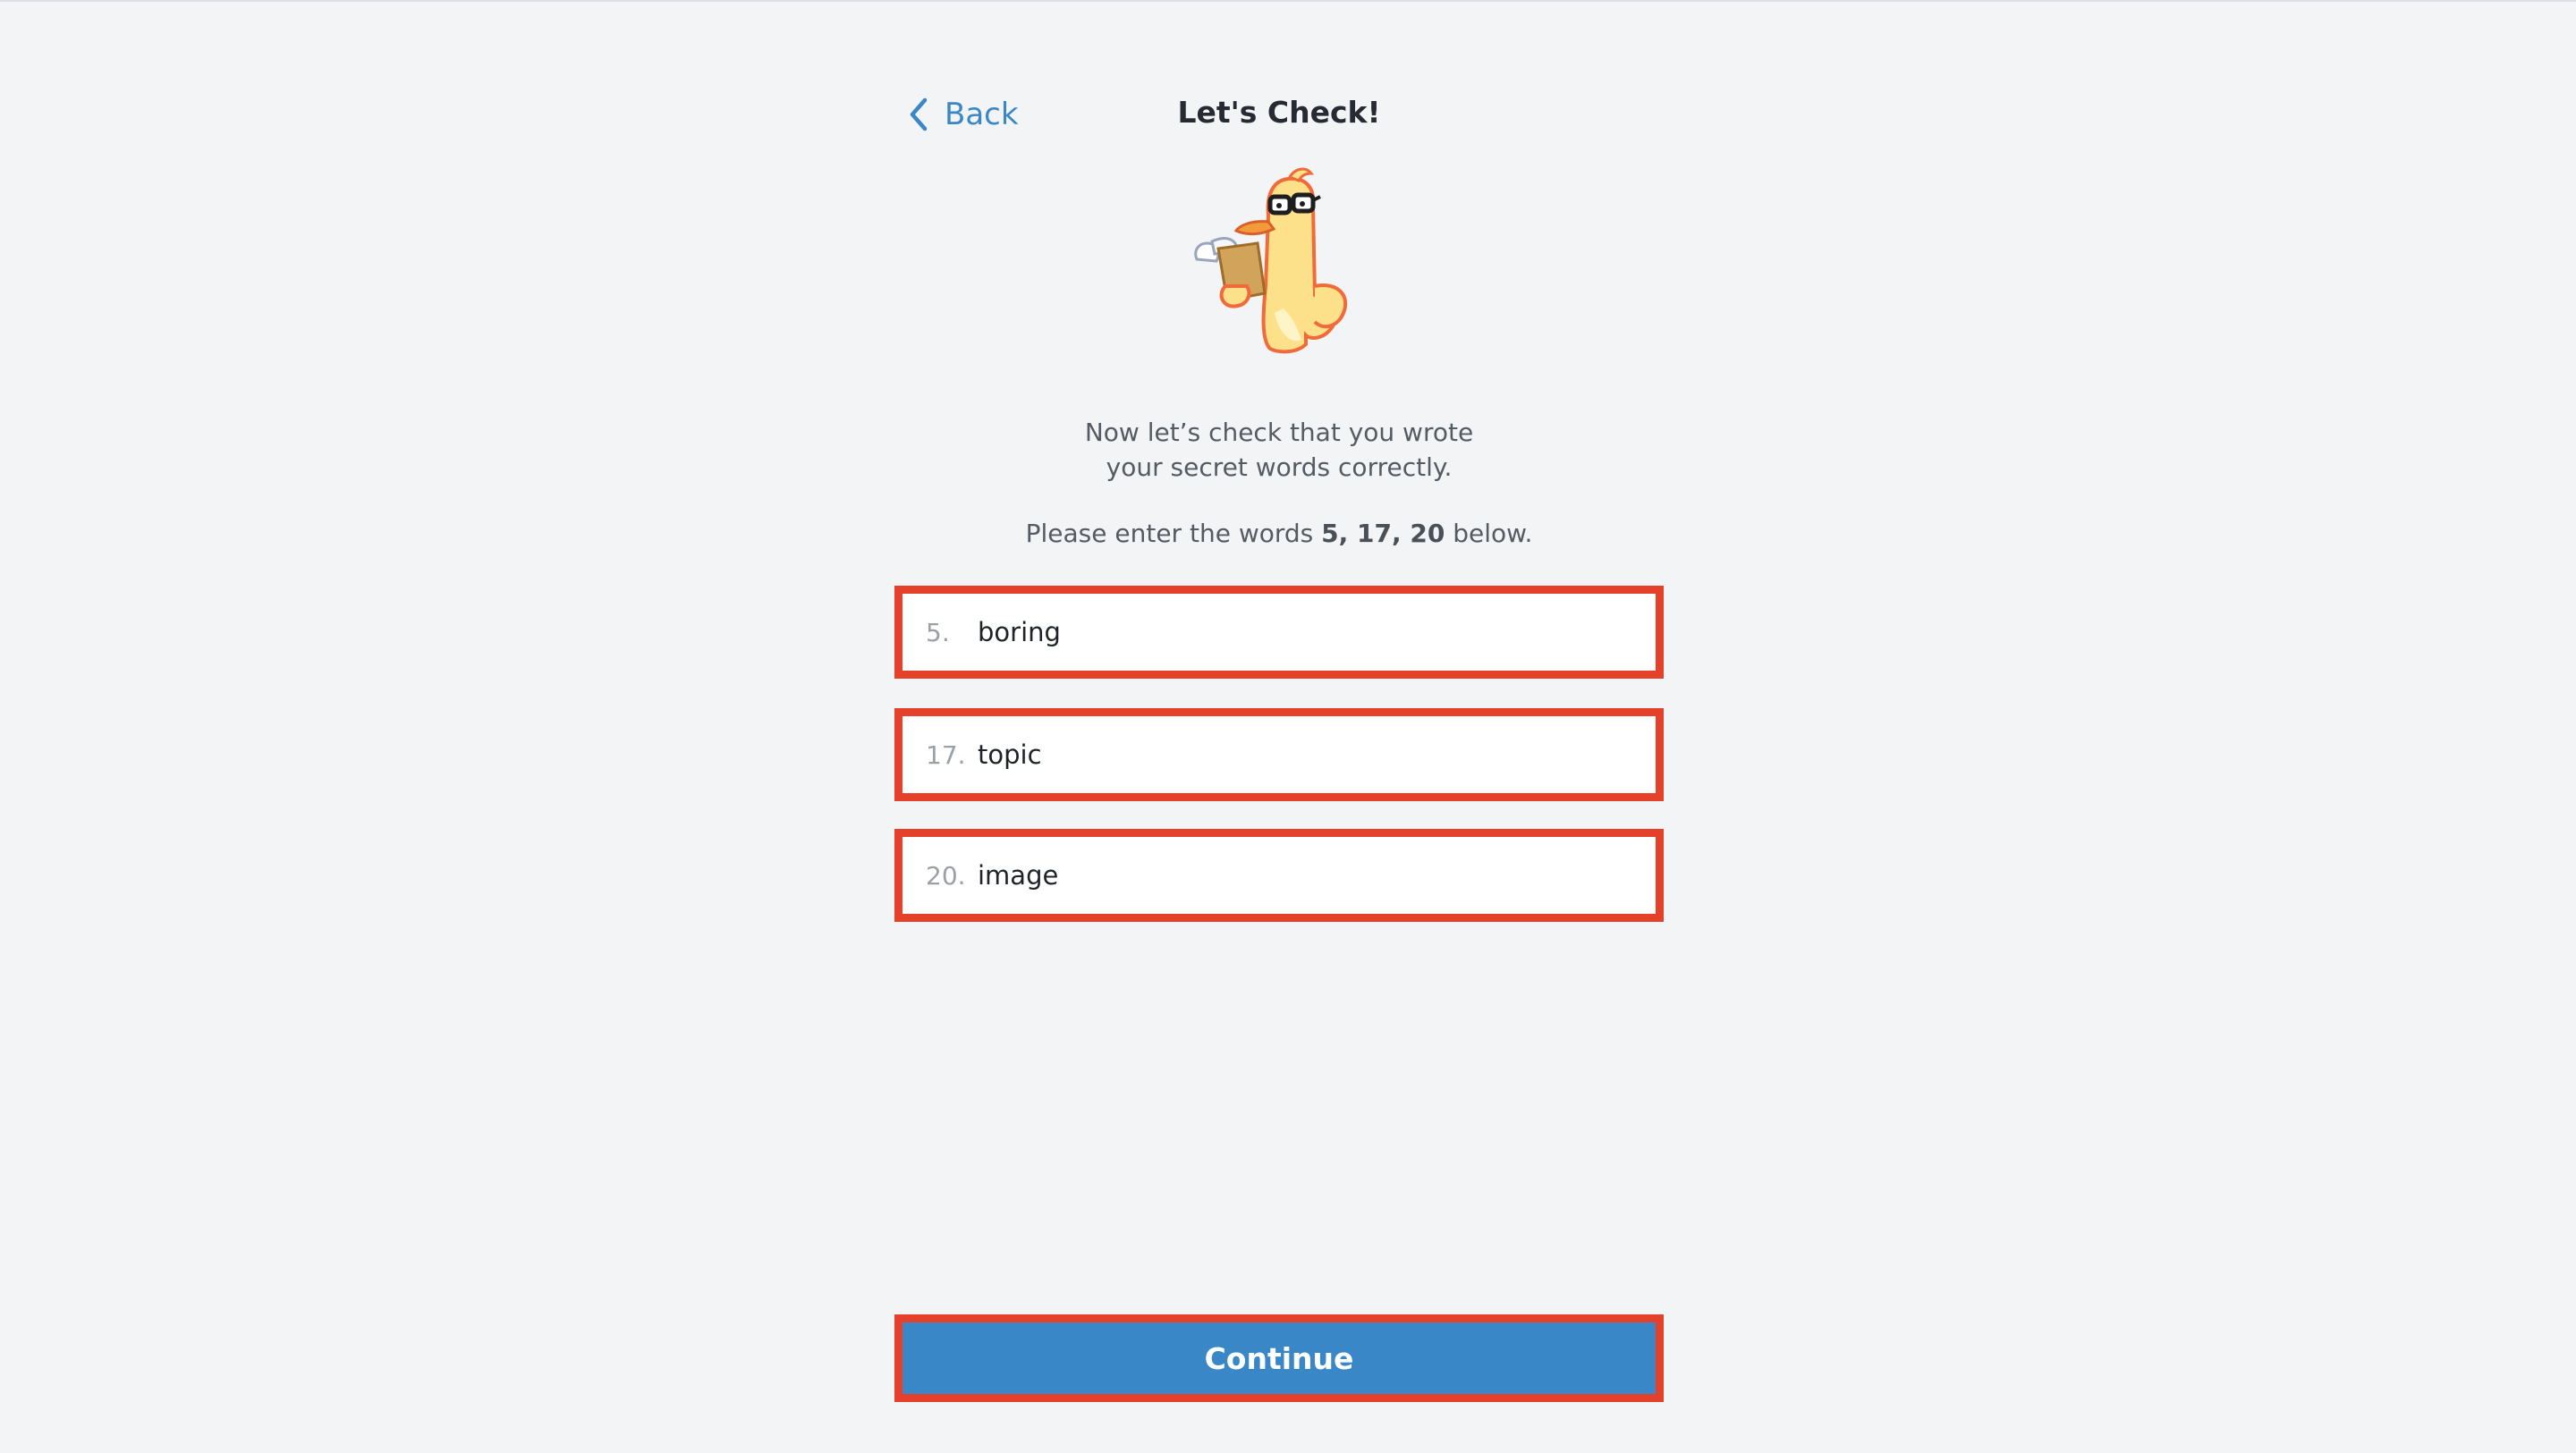 The width and height of the screenshot is (2576, 1453). I want to click on word-number-label: 20., so click(946, 875).